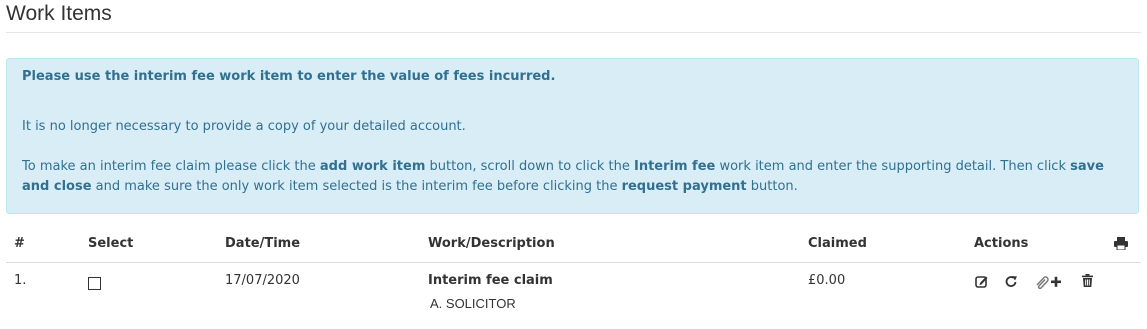 The image size is (1147, 329). Describe the element at coordinates (573, 32) in the screenshot. I see `title-divider` at that location.